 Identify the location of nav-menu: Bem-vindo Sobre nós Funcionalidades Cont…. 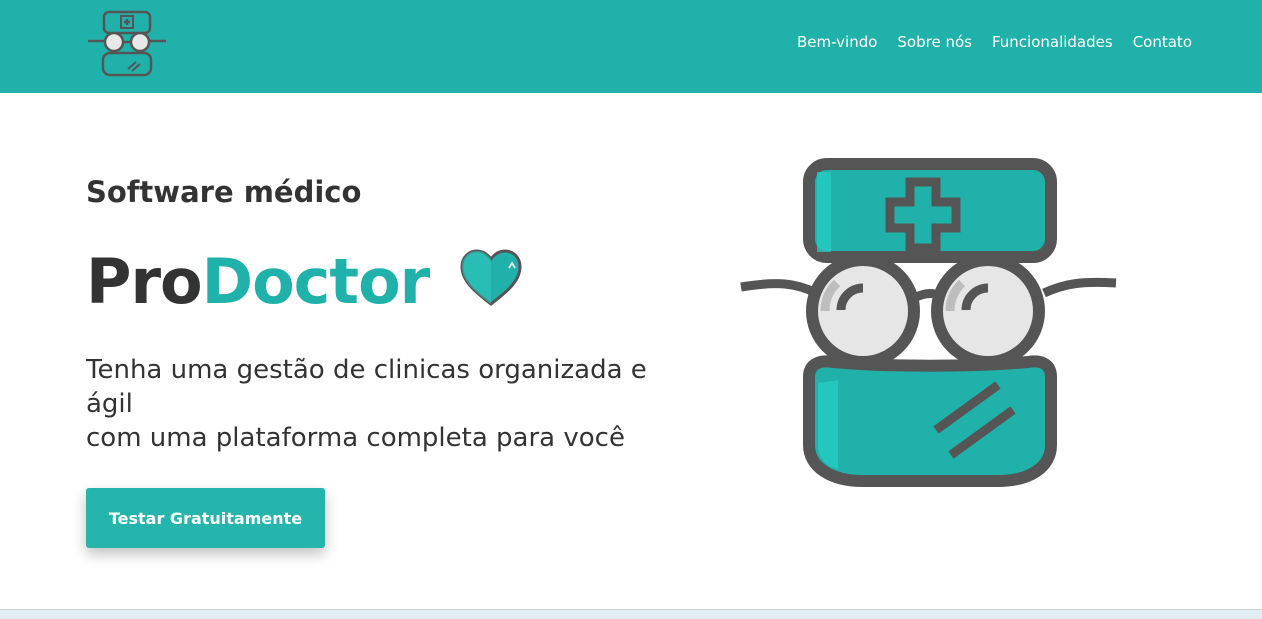
(994, 42).